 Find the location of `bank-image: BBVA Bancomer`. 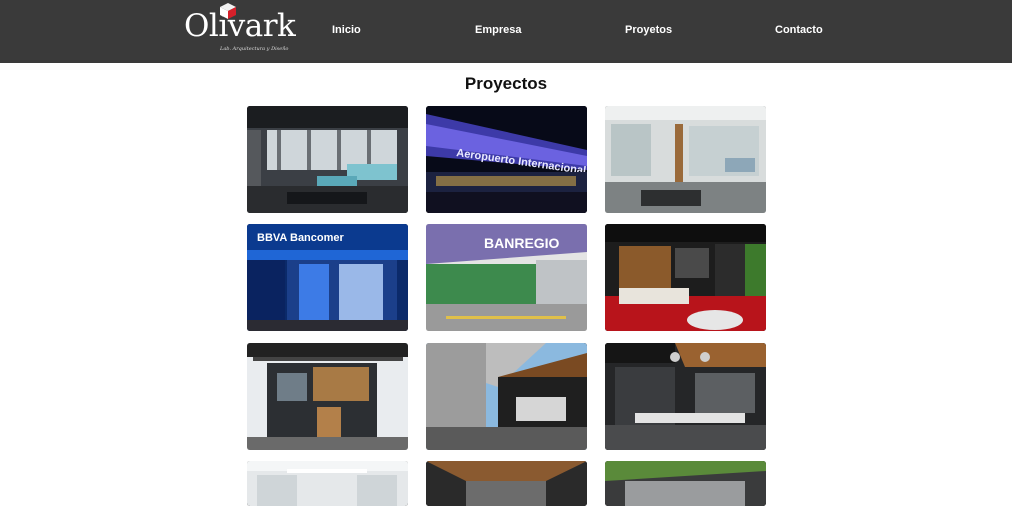

bank-image: BBVA Bancomer is located at coordinates (327, 277).